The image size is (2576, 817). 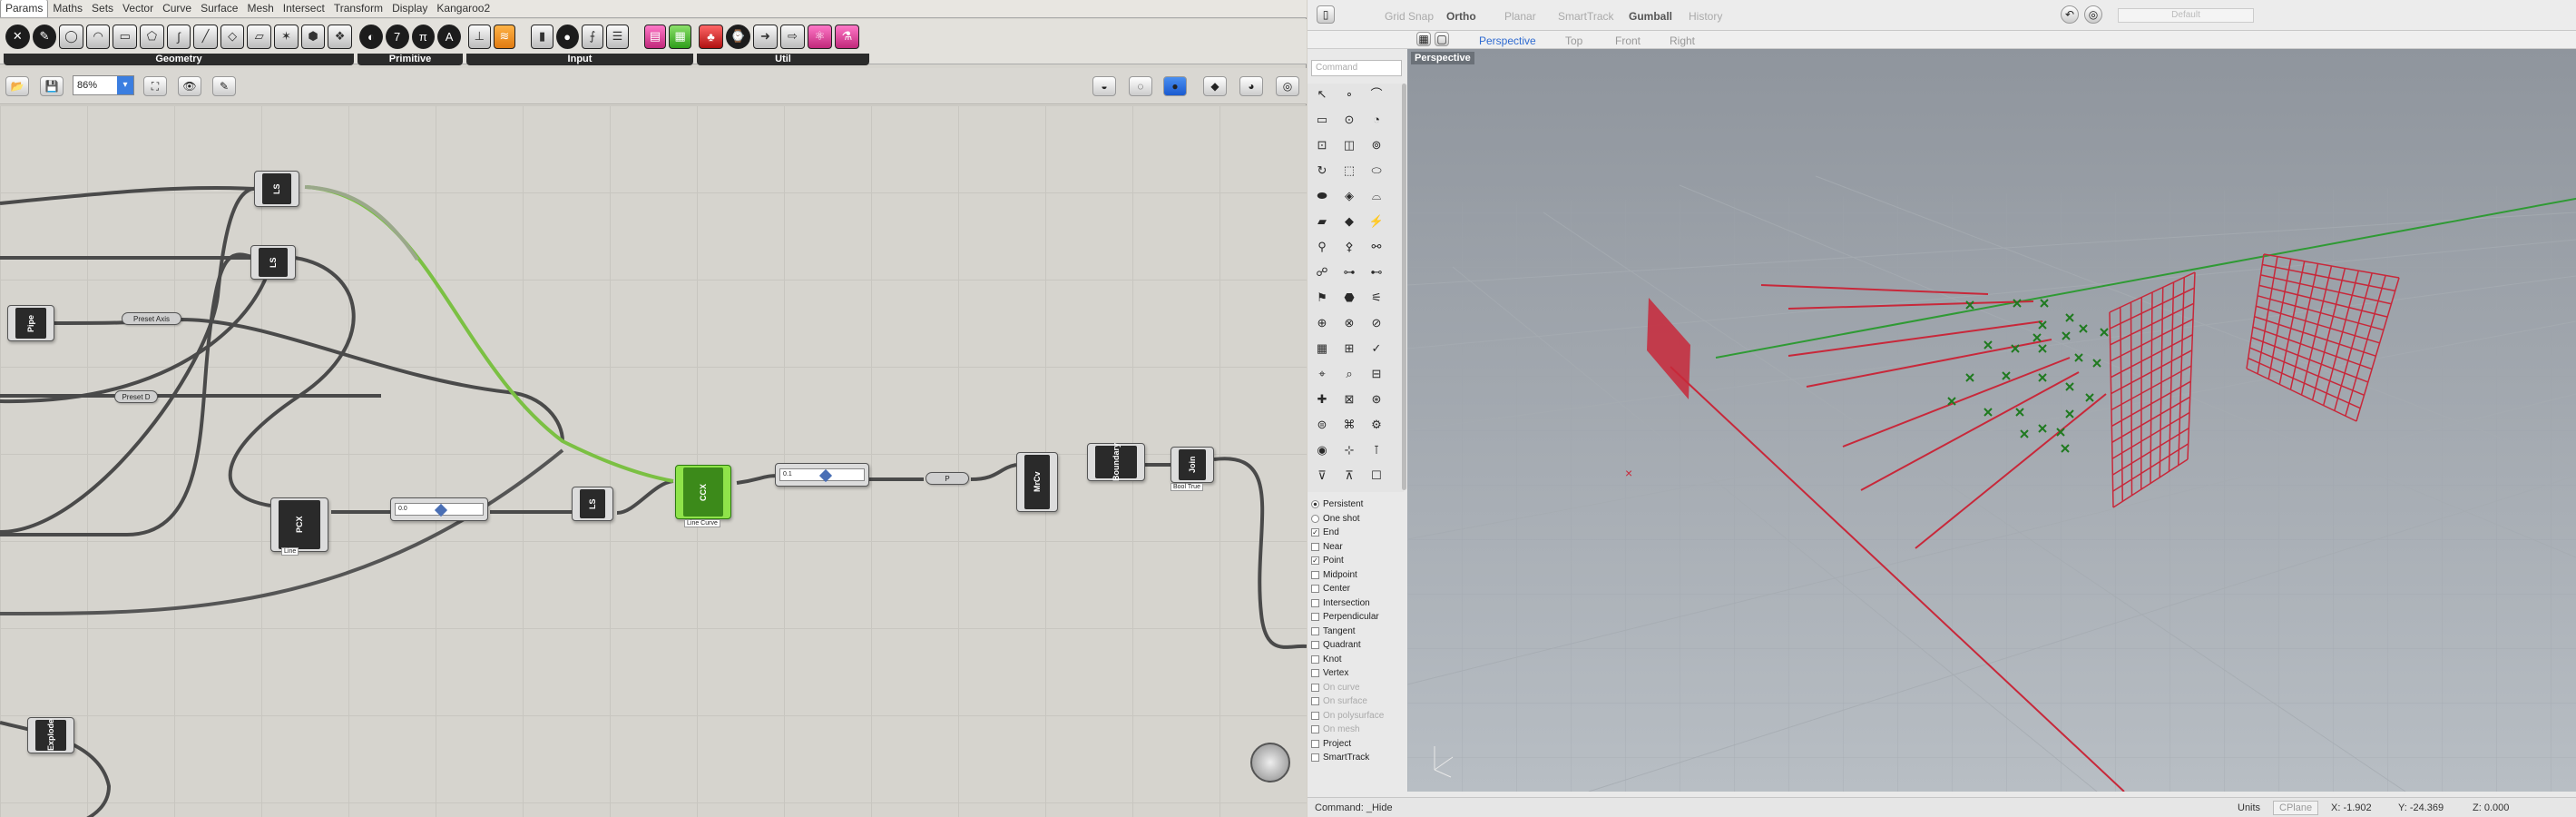 I want to click on tool-fillet-icon: ↻, so click(x=1322, y=171).